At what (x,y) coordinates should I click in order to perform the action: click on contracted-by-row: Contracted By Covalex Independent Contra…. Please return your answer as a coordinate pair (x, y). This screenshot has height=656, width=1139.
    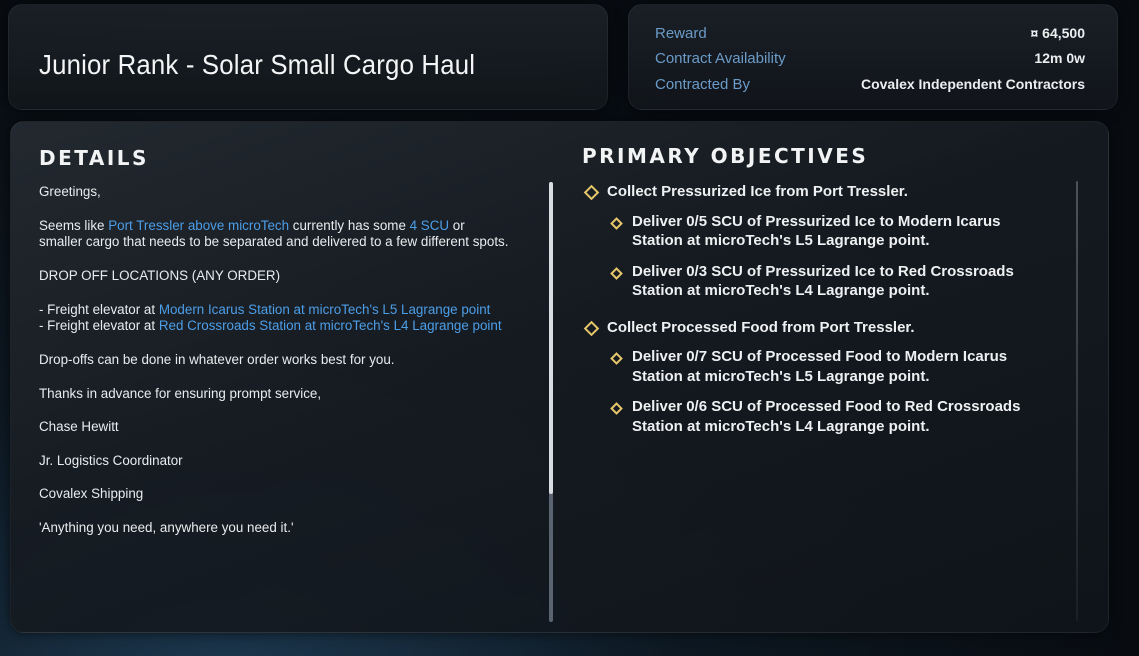
    Looking at the image, I should click on (870, 84).